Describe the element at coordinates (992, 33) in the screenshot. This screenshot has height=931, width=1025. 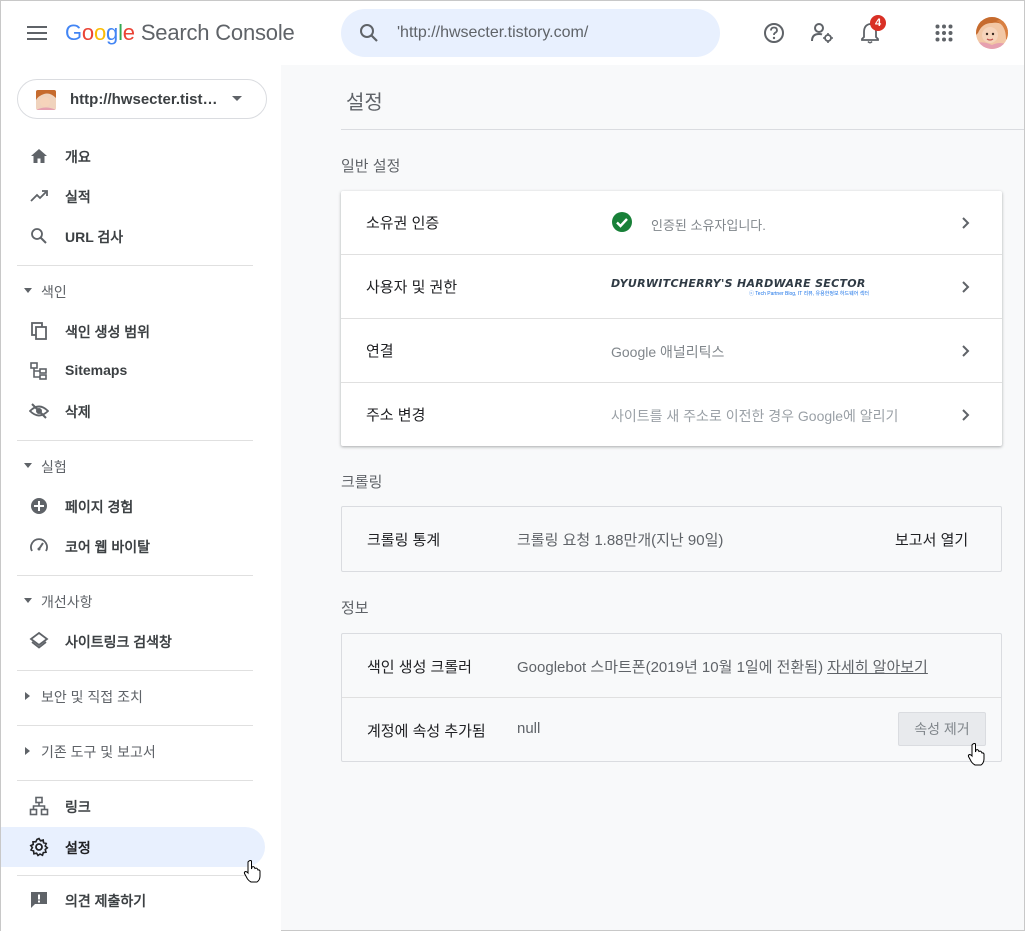
I see `account-avatar` at that location.